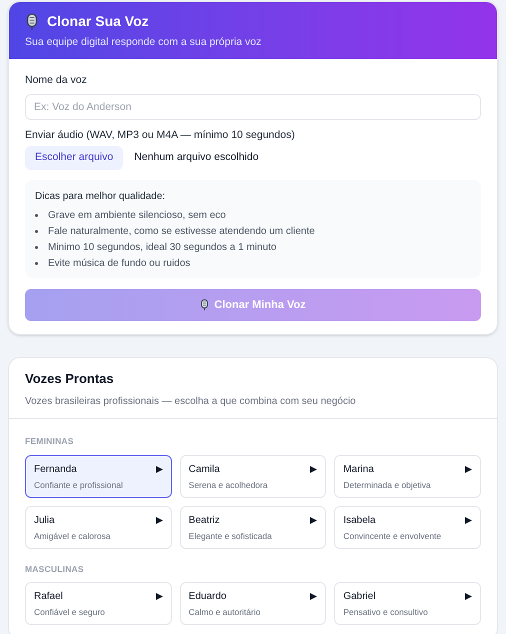 This screenshot has height=634, width=506. What do you see at coordinates (119, 263) in the screenshot?
I see `tip-text: Evite música de fundo ou ruidos` at bounding box center [119, 263].